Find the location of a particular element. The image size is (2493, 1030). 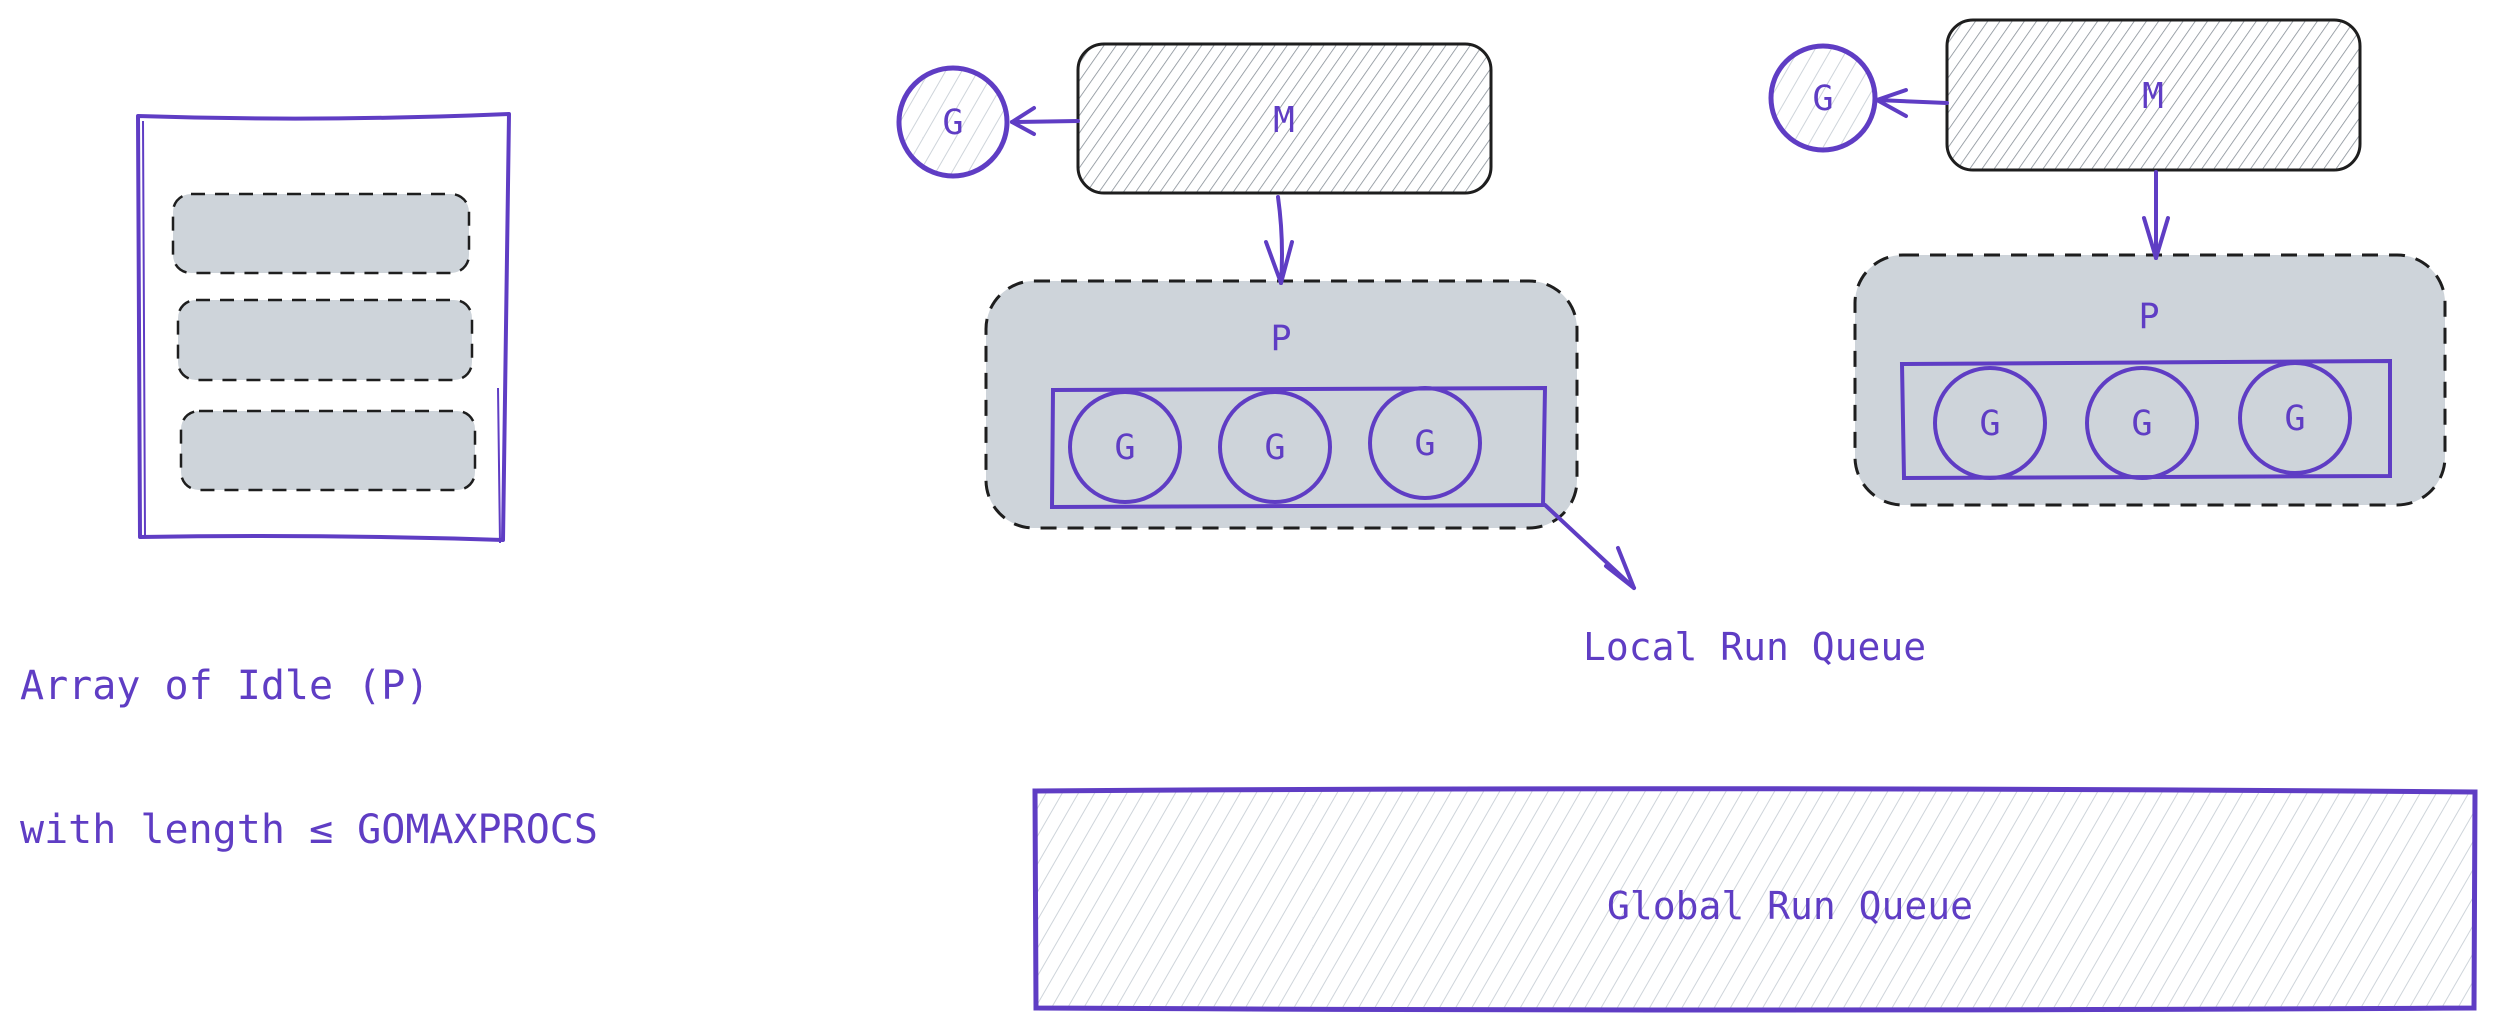

idle-p-array is located at coordinates (323, 328).